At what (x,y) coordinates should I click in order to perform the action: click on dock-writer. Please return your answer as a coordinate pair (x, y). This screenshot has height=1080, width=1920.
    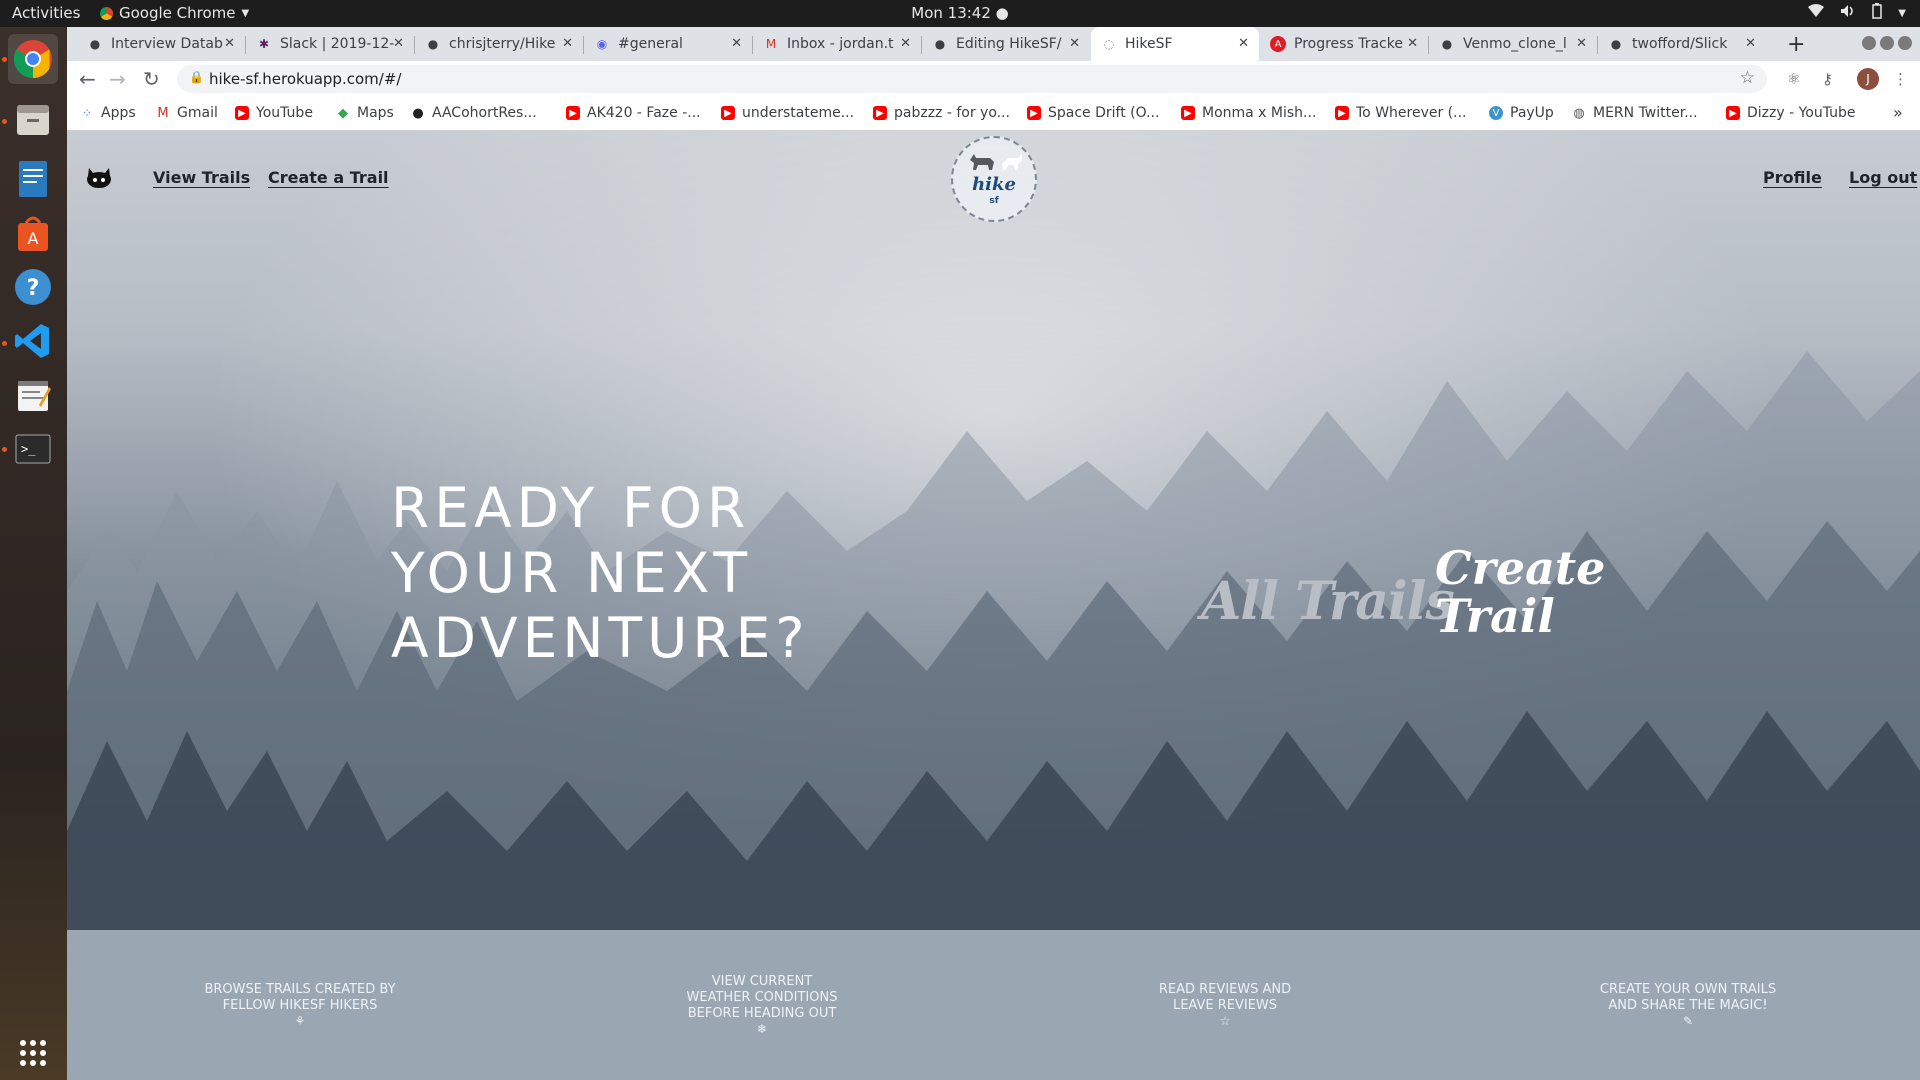
    Looking at the image, I should click on (33, 179).